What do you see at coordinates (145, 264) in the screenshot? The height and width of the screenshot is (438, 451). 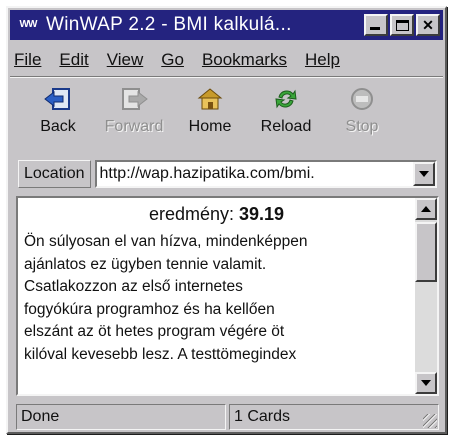 I see `text-line: ajánlatos ez ügyben tennie valamit.` at bounding box center [145, 264].